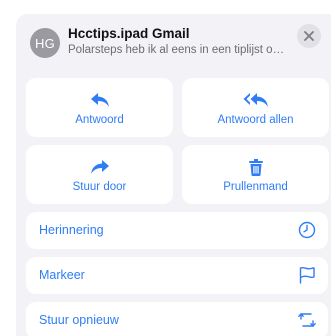 The image size is (331, 336). I want to click on sender-name: Hcctips.ipad Gmail, so click(129, 33).